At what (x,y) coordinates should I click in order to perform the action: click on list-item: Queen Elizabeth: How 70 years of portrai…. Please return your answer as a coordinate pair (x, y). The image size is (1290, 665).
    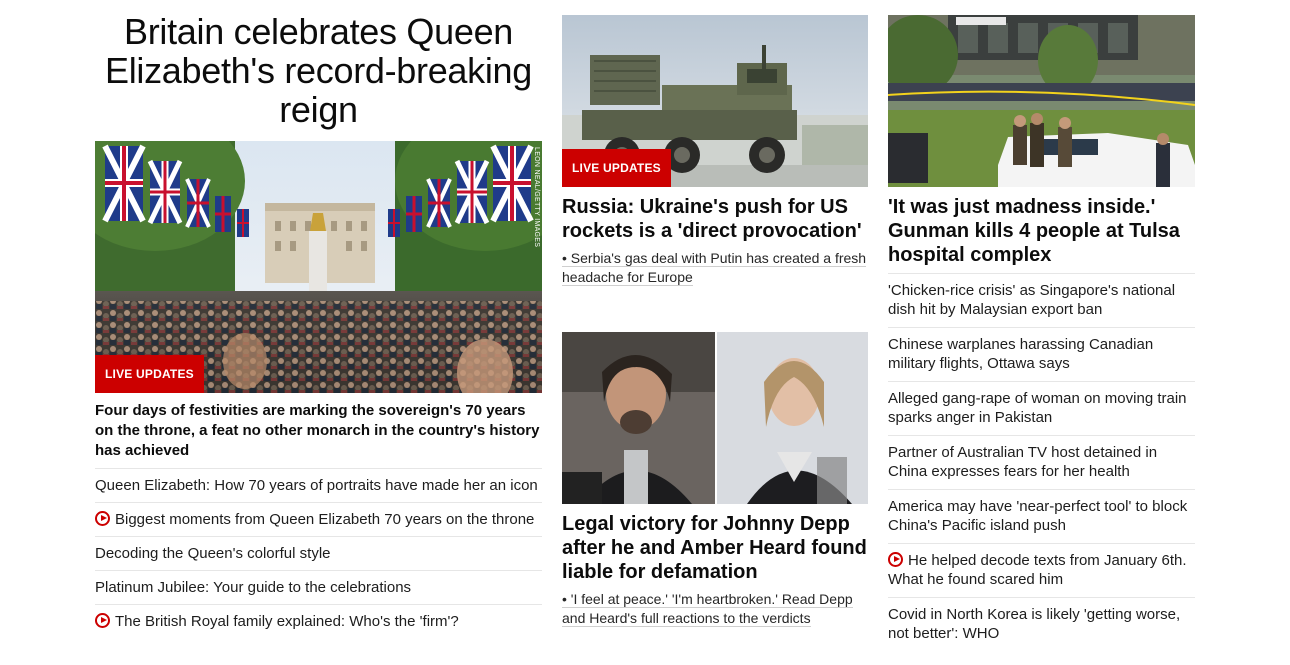
    Looking at the image, I should click on (318, 485).